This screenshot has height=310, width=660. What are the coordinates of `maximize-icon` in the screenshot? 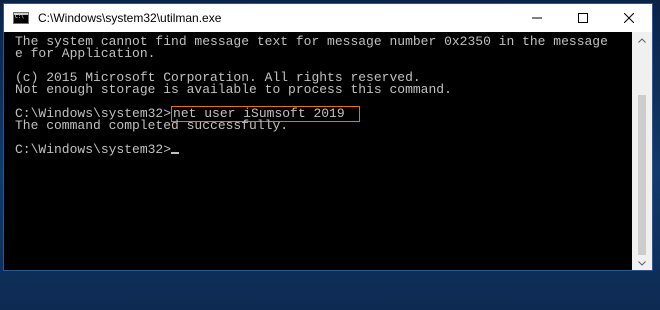 It's located at (583, 18).